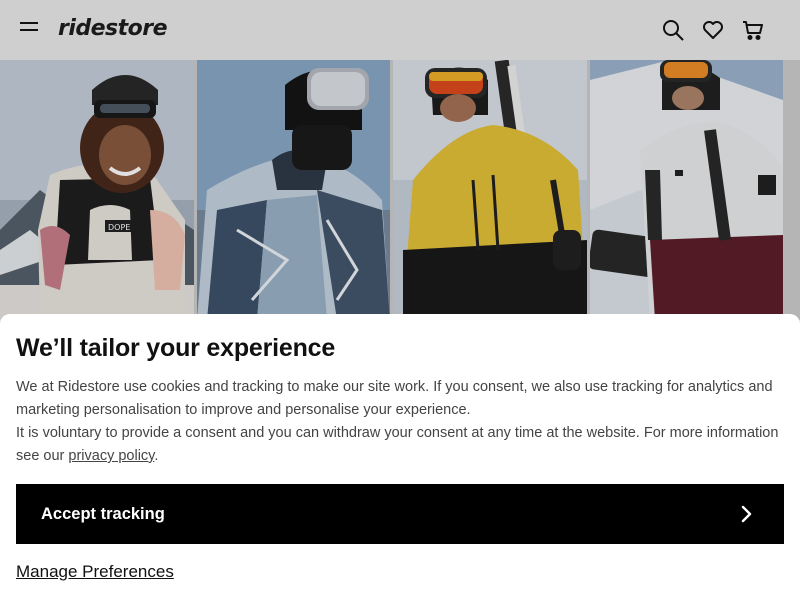 The image size is (800, 600). Describe the element at coordinates (176, 348) in the screenshot. I see `cookie-title: We’ll tailor your experience` at that location.